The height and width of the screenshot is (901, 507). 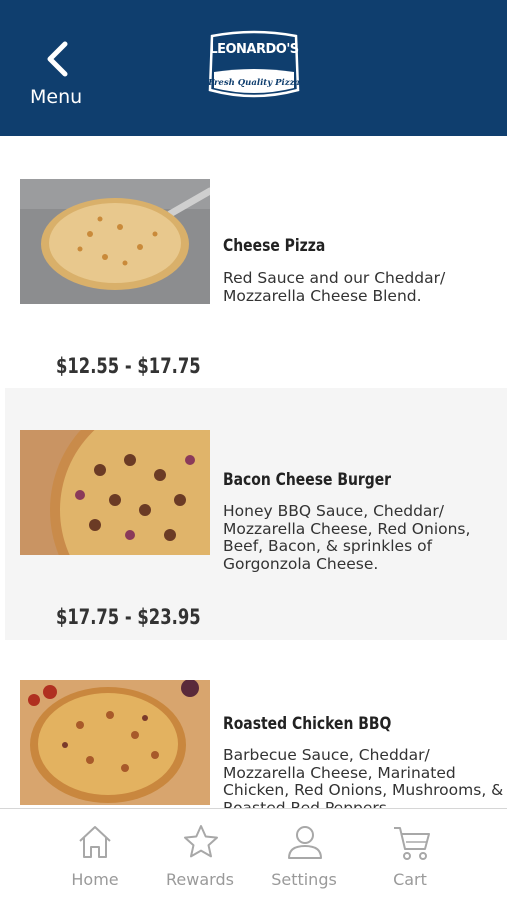 I want to click on tab-cart: Cart, so click(x=410, y=855).